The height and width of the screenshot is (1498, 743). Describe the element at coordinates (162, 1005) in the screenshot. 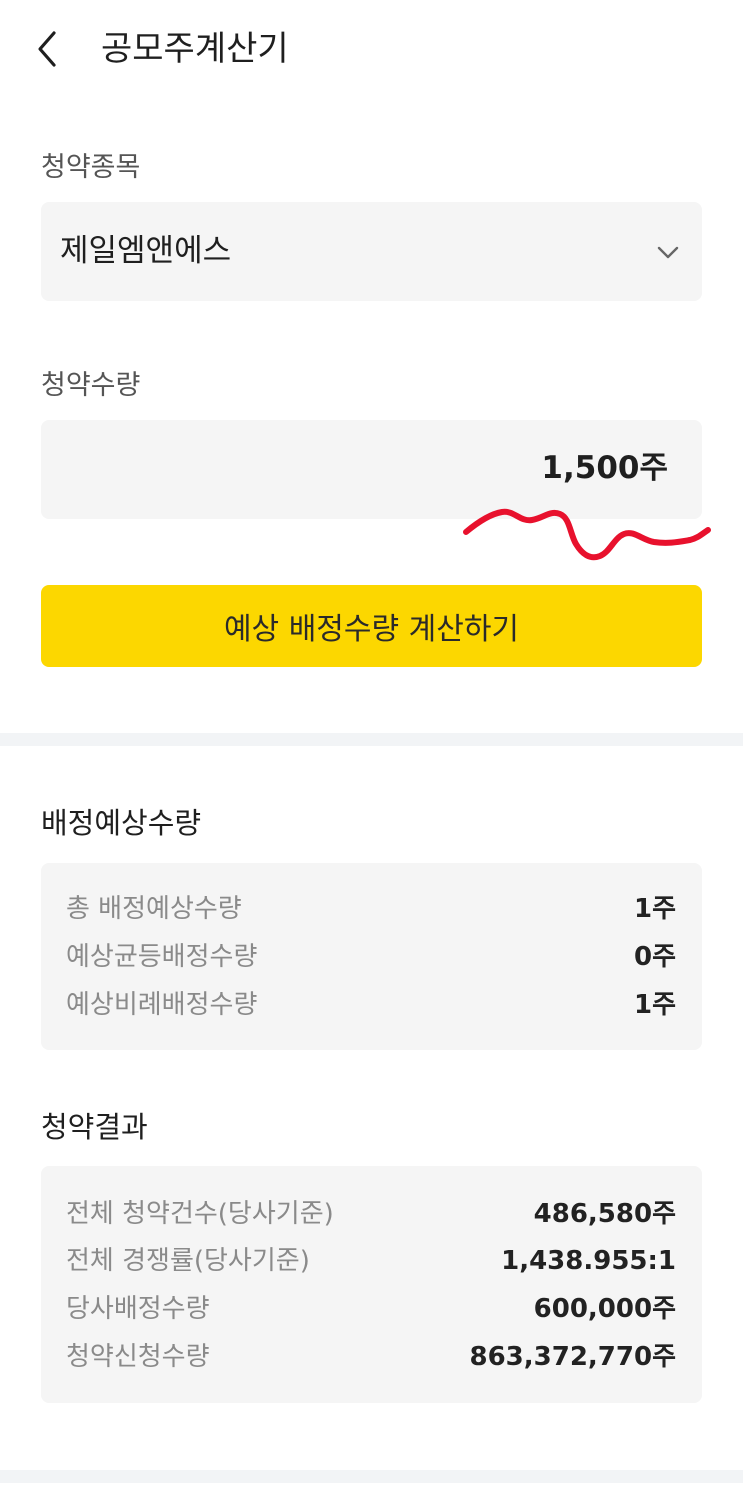

I see `row-label: 예상비례배정수량` at that location.